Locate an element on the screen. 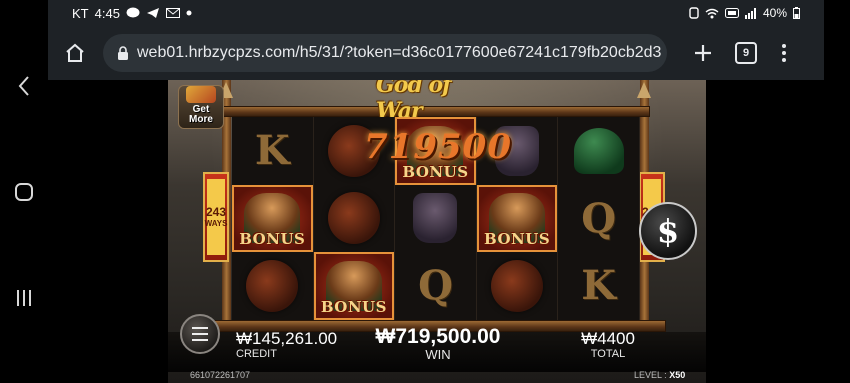 This screenshot has height=383, width=850. recents-button is located at coordinates (24, 298).